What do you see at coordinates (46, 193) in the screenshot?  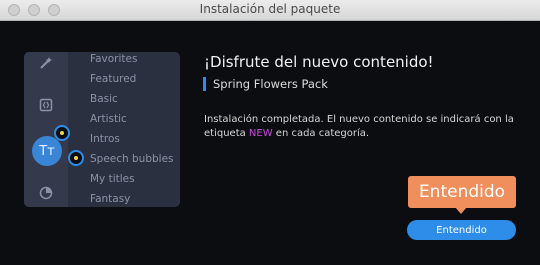 I see `clock-icon` at bounding box center [46, 193].